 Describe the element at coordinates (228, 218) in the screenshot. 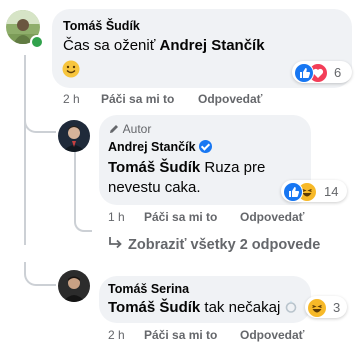

I see `comment-actions-2: 1 h Páči sa mi to Odpovedať` at that location.